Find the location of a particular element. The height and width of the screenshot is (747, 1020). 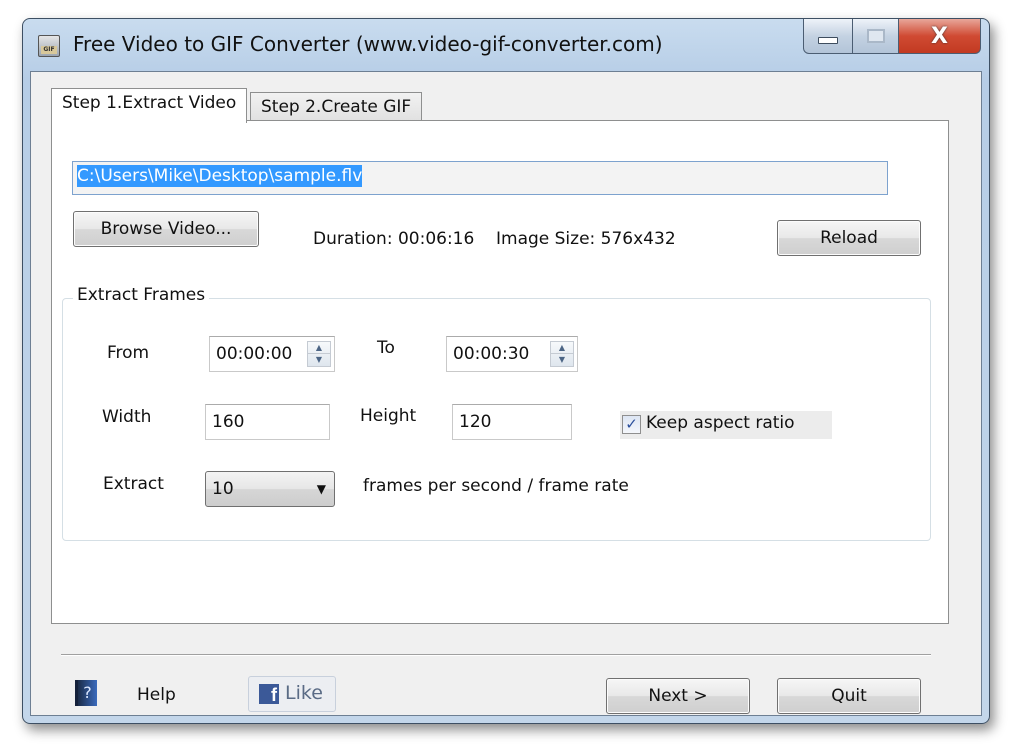

close-button: X is located at coordinates (940, 36).